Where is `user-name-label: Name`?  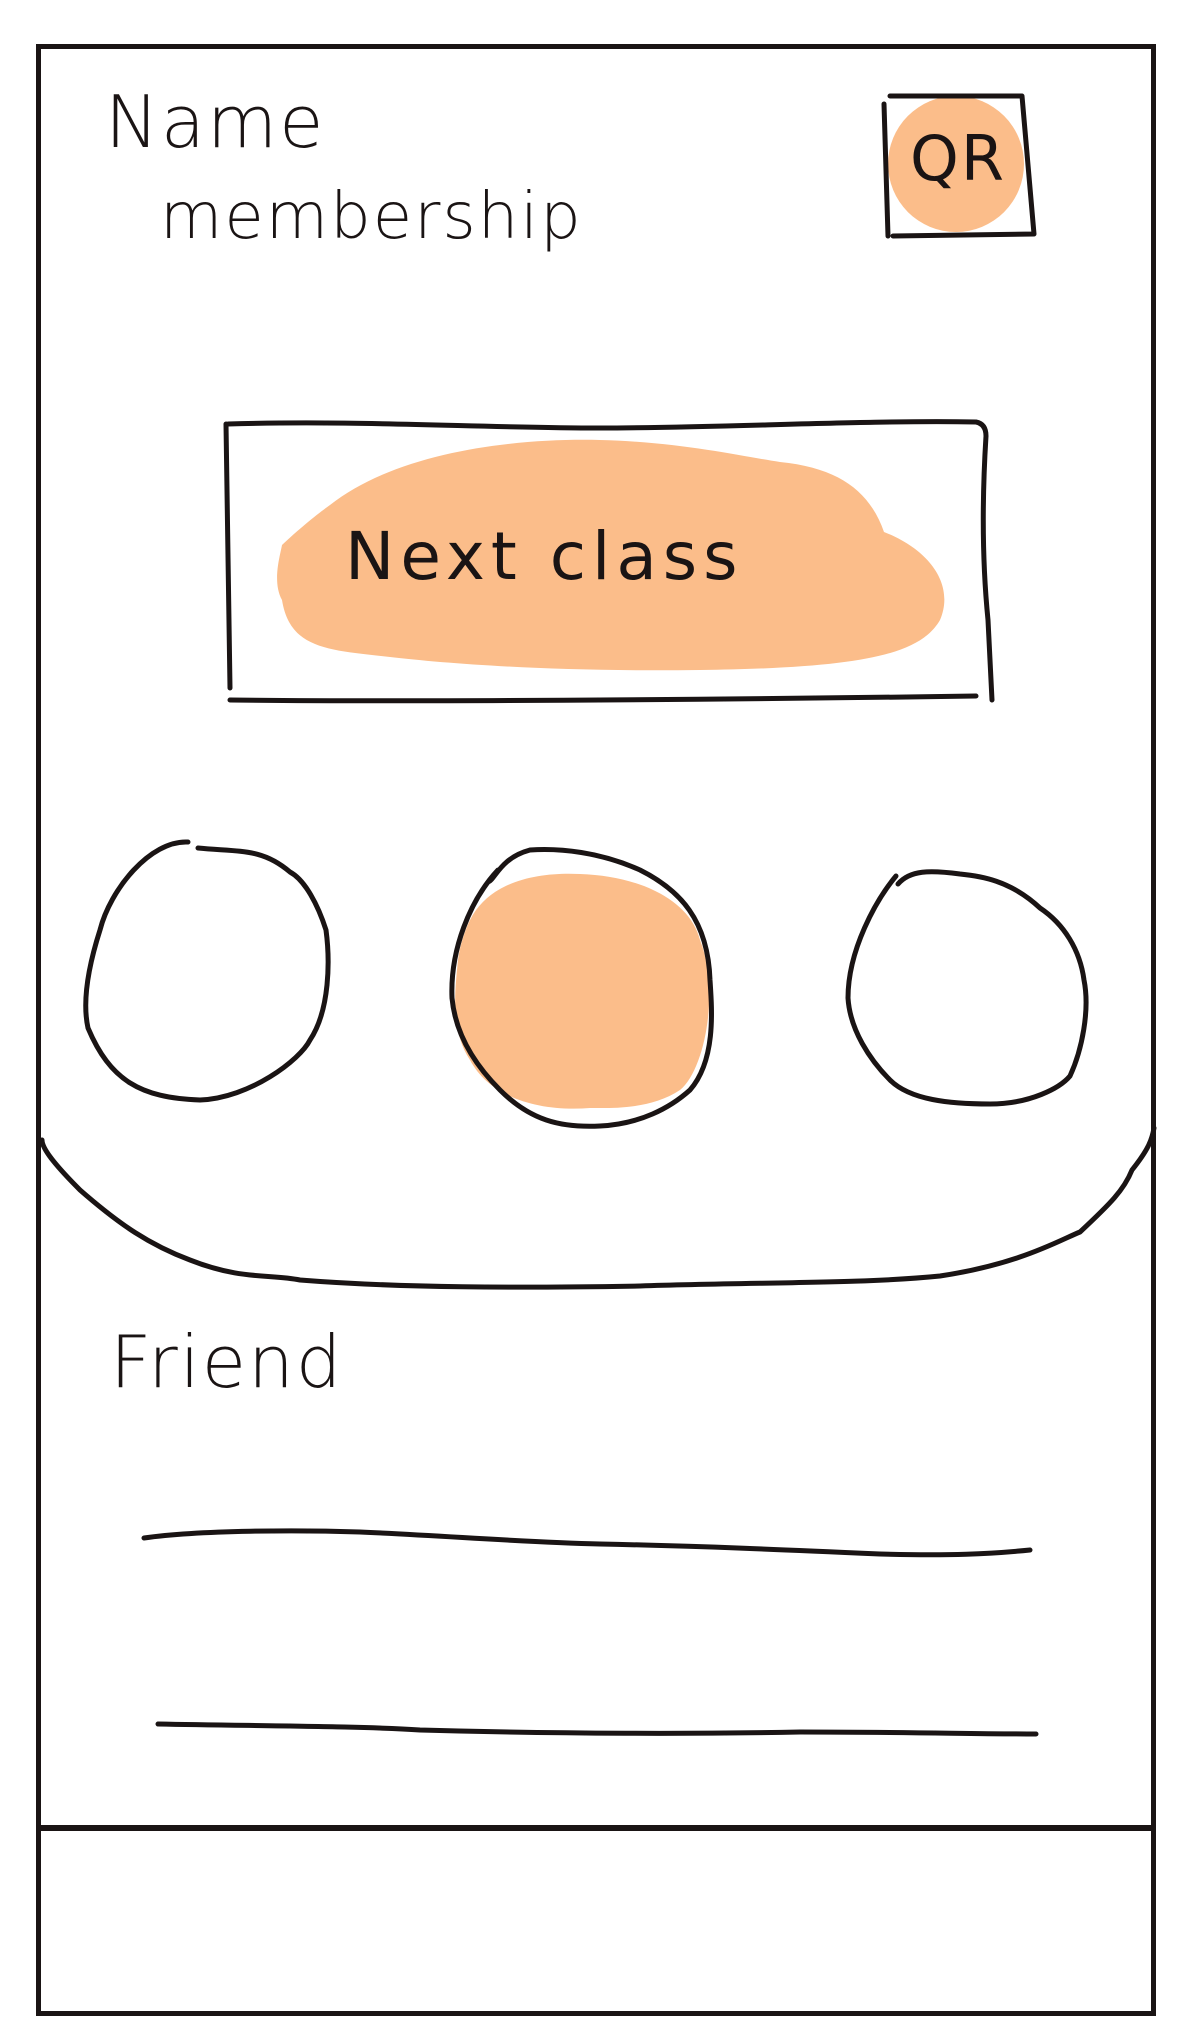
user-name-label: Name is located at coordinates (215, 122).